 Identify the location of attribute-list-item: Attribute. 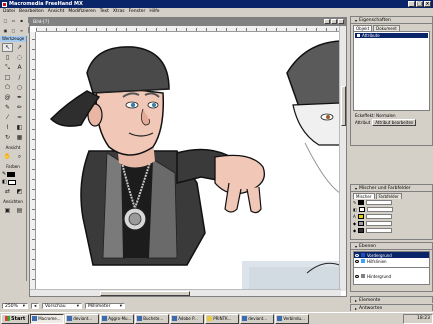
(391, 35).